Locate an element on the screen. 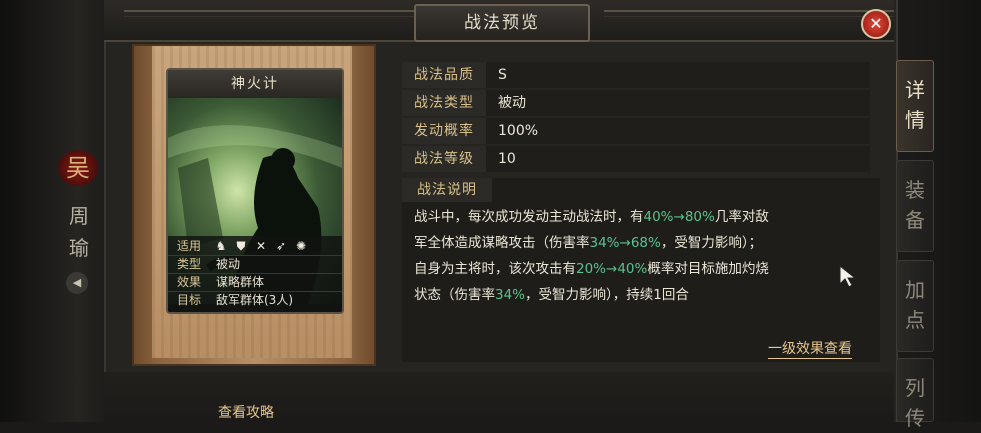 The width and height of the screenshot is (981, 433). header-ornament-right is located at coordinates (749, 13).